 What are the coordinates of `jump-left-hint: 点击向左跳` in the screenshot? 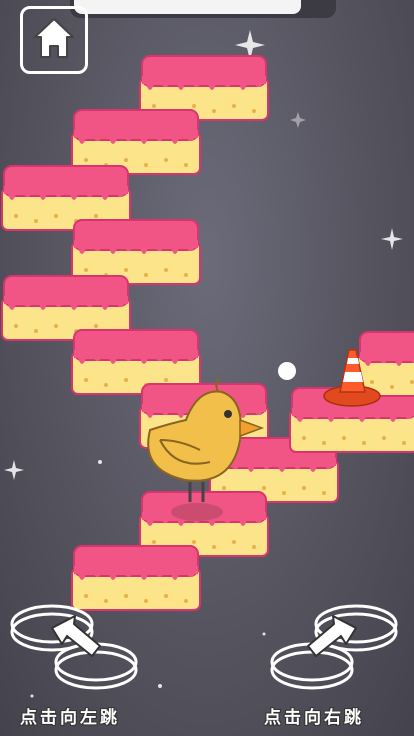 It's located at (70, 718).